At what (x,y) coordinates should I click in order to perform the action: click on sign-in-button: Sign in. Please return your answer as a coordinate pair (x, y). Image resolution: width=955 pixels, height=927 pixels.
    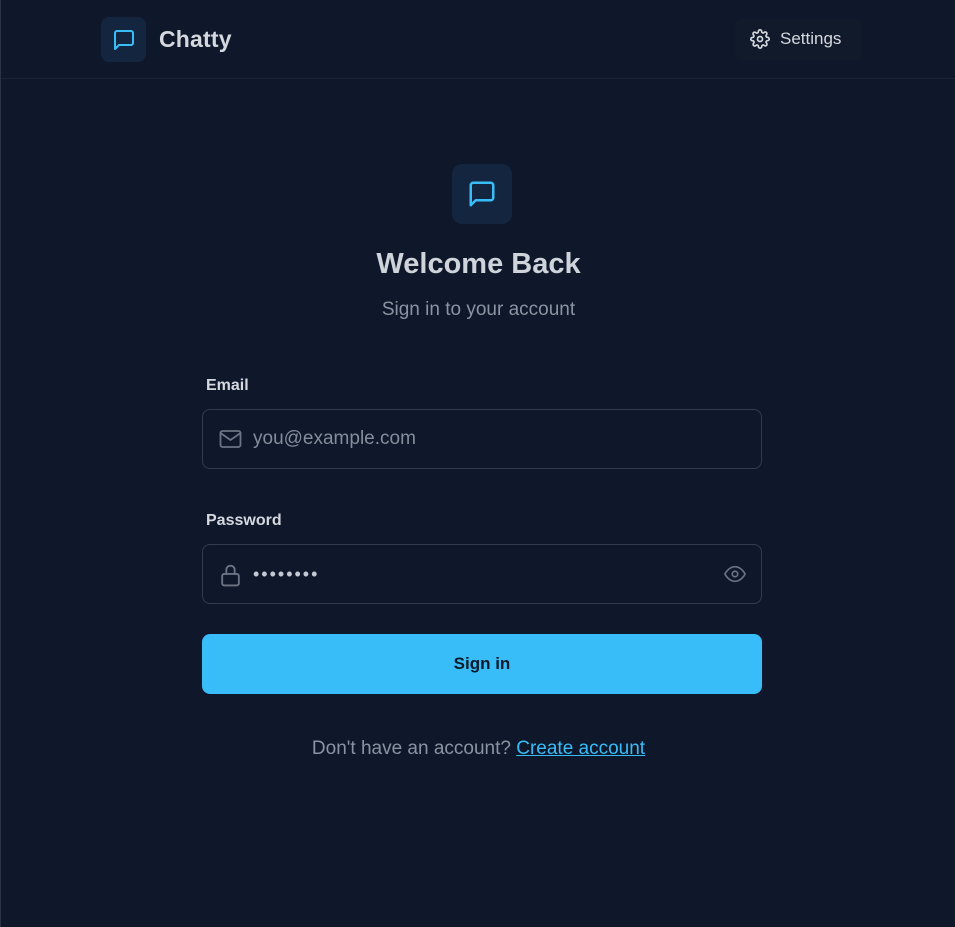
    Looking at the image, I should click on (482, 664).